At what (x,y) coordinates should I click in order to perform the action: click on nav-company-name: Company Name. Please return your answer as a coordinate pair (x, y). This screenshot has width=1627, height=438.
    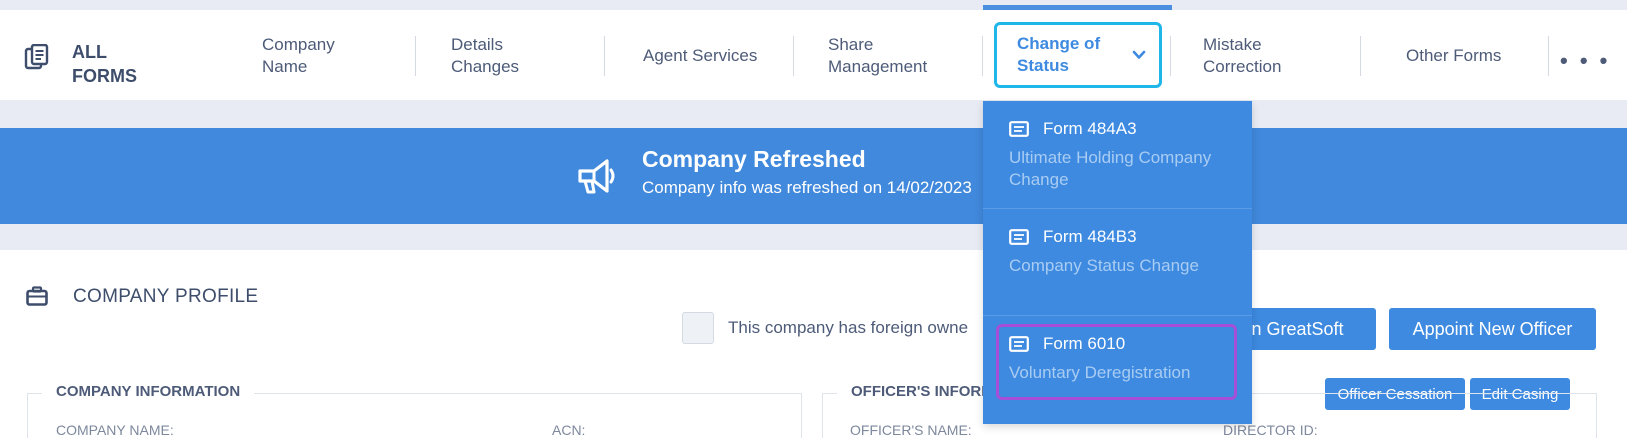
    Looking at the image, I should click on (317, 56).